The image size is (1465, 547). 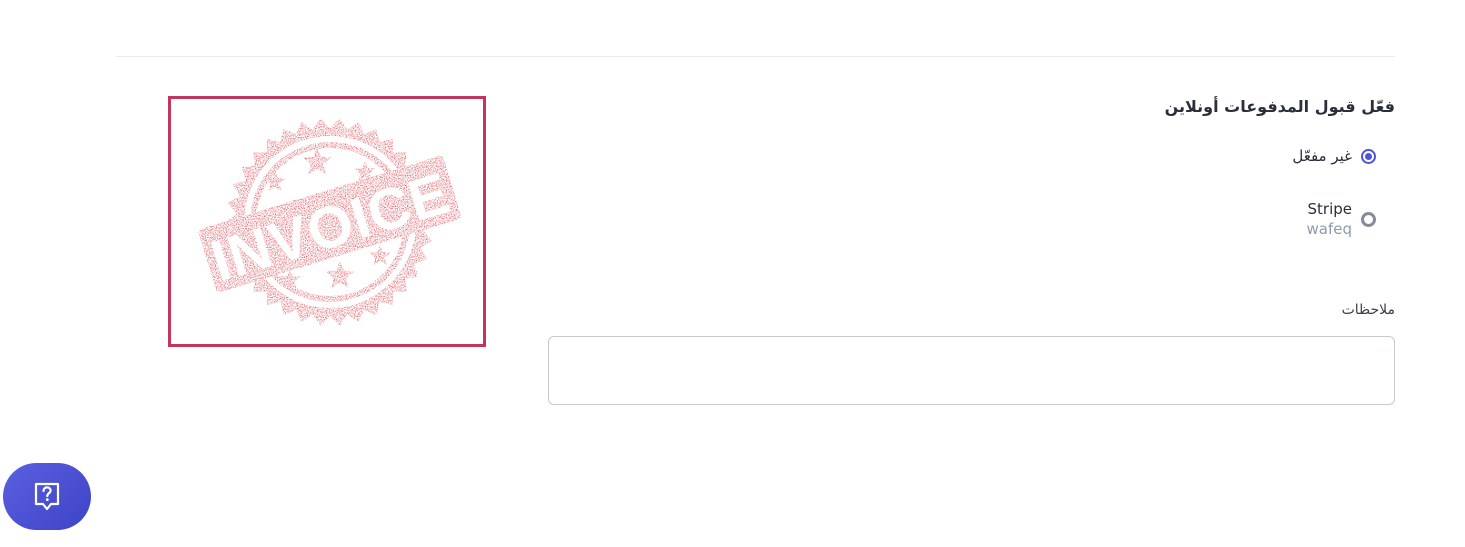 I want to click on radio-disabled-label: غير مفعّل, so click(x=1322, y=156).